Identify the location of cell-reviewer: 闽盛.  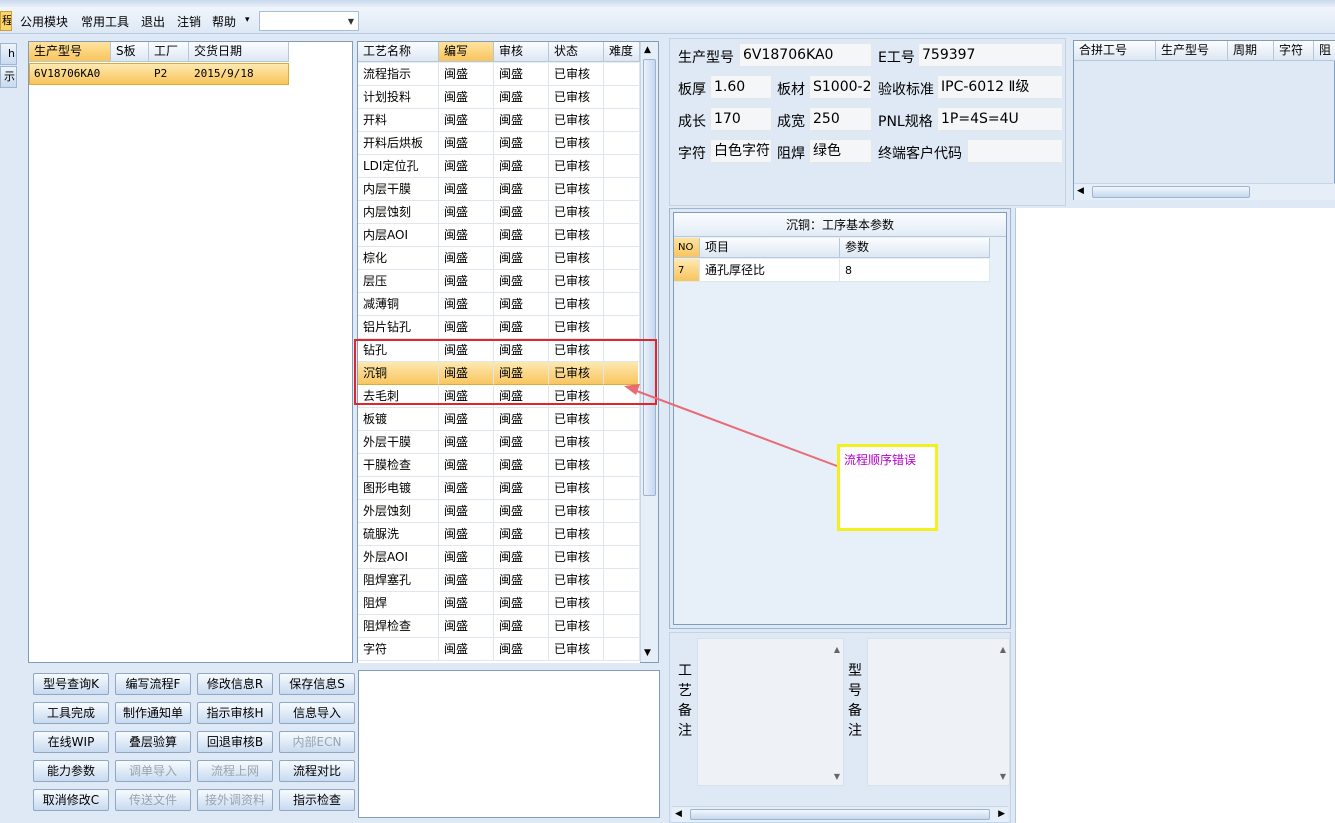
(521, 603).